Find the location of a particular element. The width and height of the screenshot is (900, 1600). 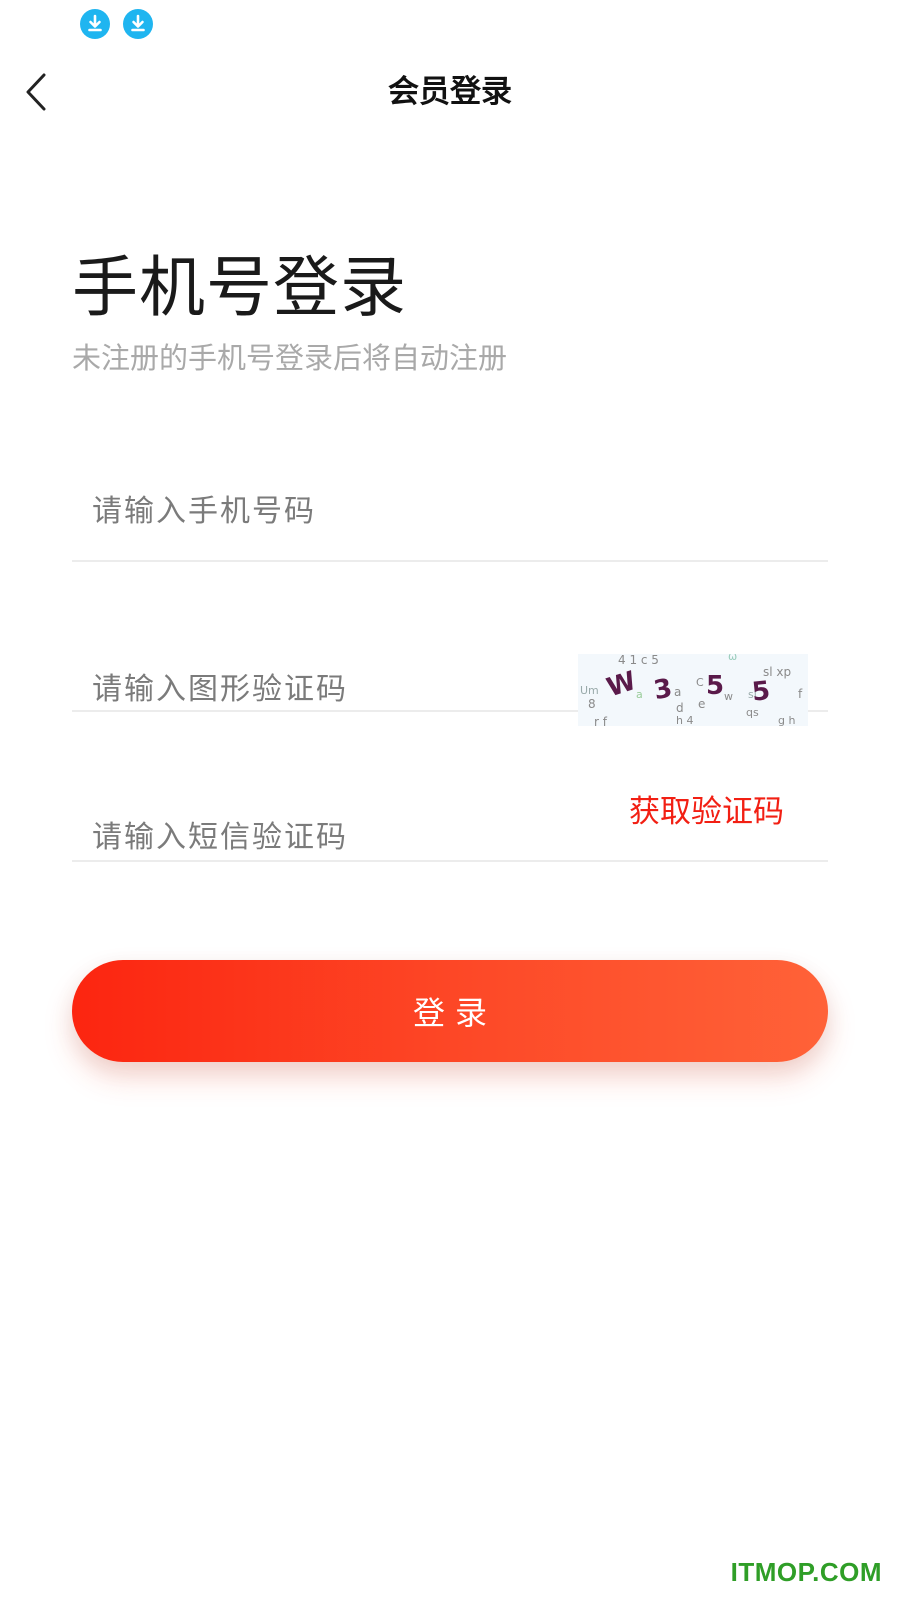

sms-code-row: 获取验证码 is located at coordinates (450, 787).